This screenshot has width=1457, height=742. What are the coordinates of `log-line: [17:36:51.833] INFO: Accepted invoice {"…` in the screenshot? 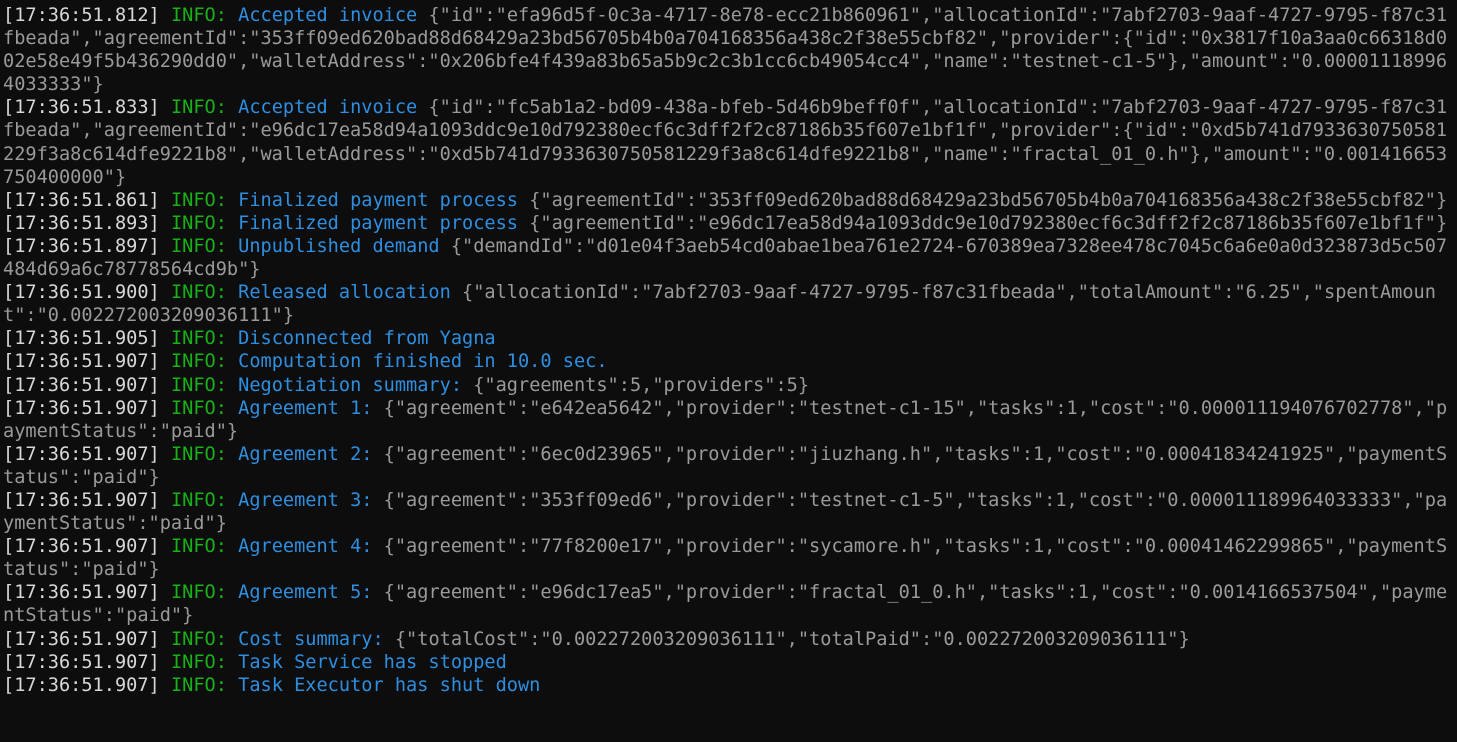 It's located at (728, 142).